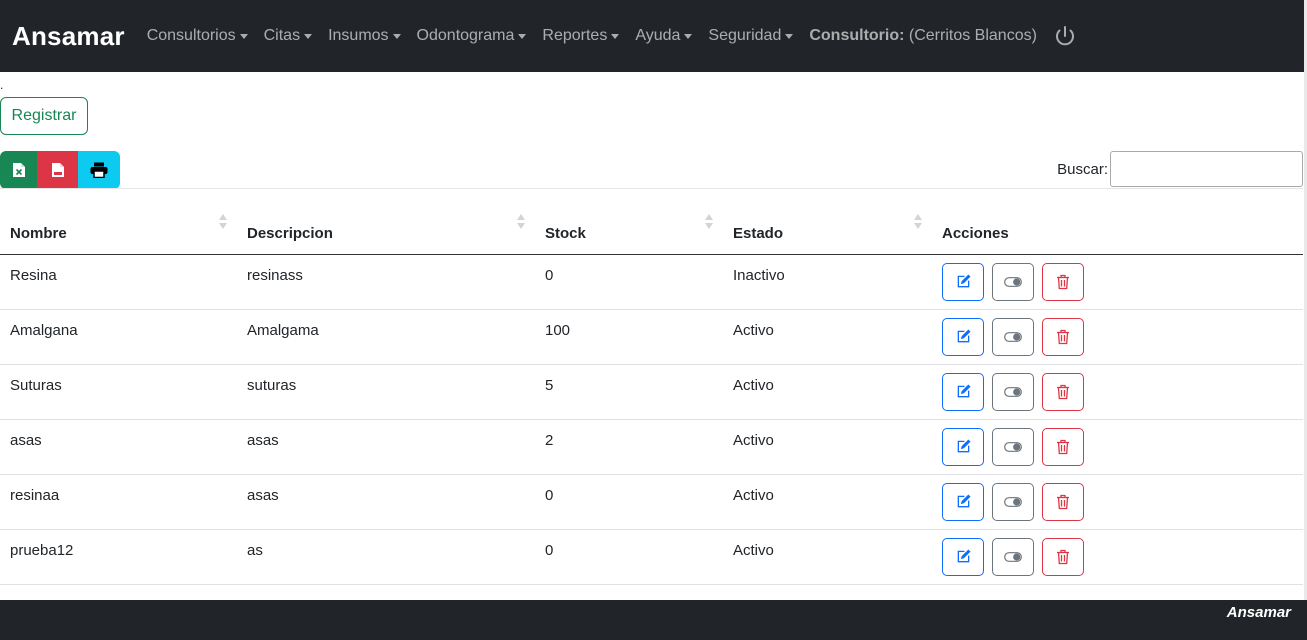  What do you see at coordinates (118, 233) in the screenshot?
I see `column-header-nombre: Nombre` at bounding box center [118, 233].